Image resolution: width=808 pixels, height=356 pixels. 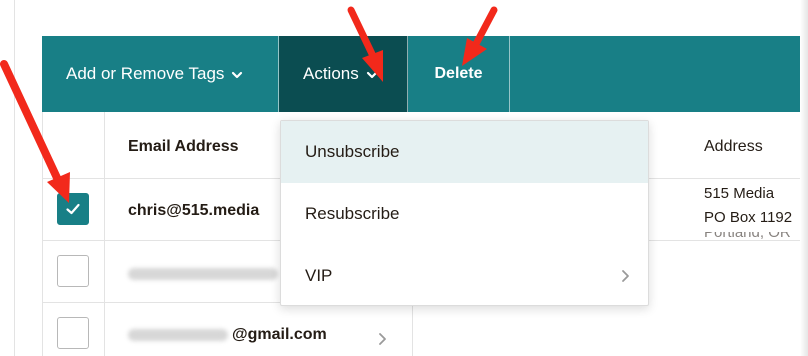 What do you see at coordinates (480, 36) in the screenshot?
I see `arrow-to-delete` at bounding box center [480, 36].